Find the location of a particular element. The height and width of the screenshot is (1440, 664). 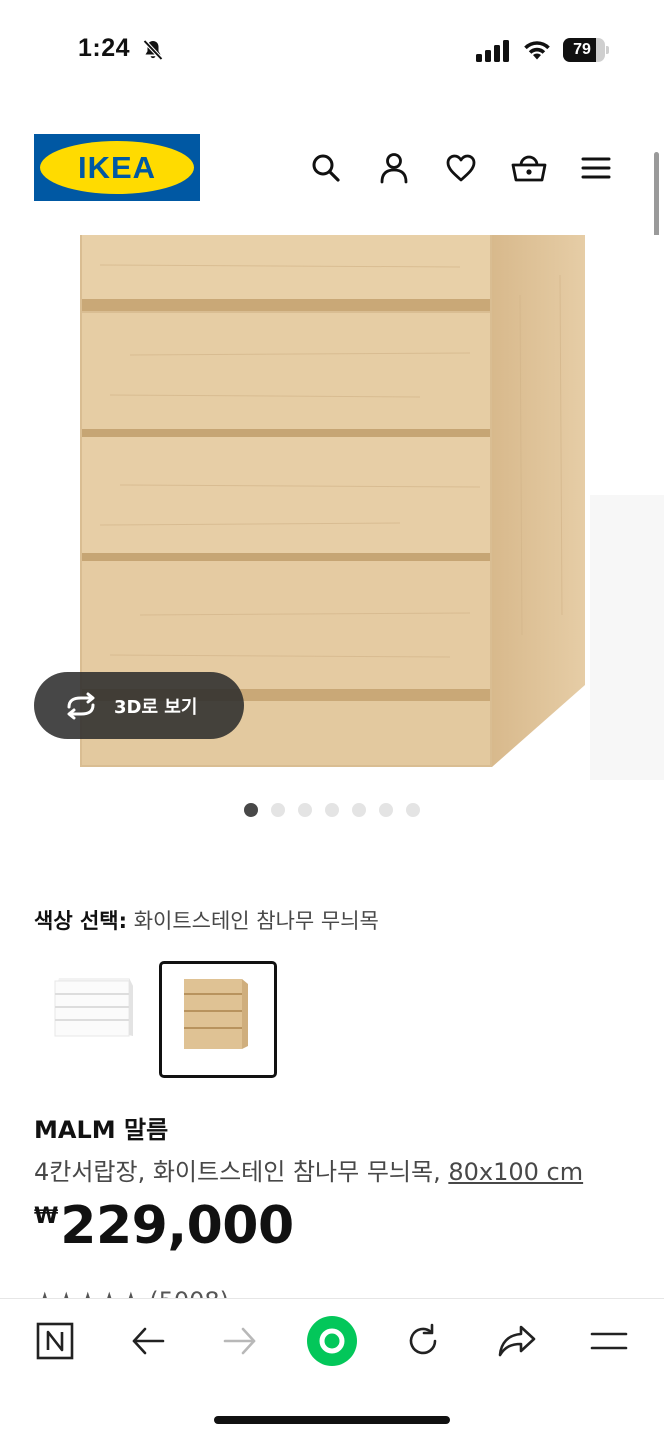

battery-icon: 79 is located at coordinates (586, 50).